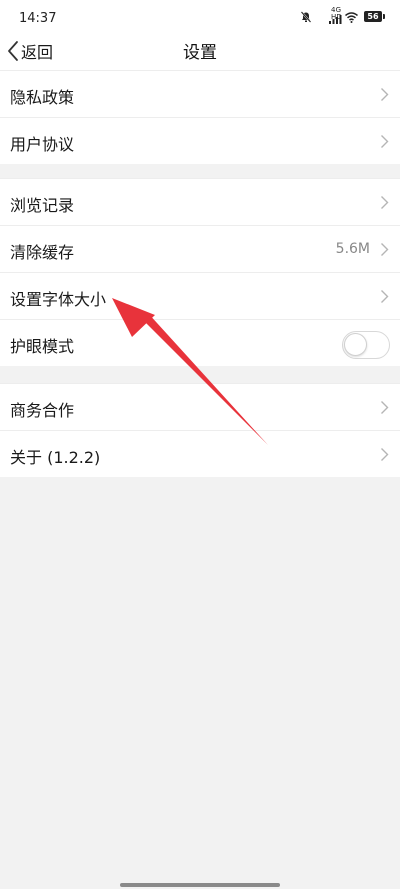 The image size is (400, 889). What do you see at coordinates (335, 19) in the screenshot?
I see `signal-icon` at bounding box center [335, 19].